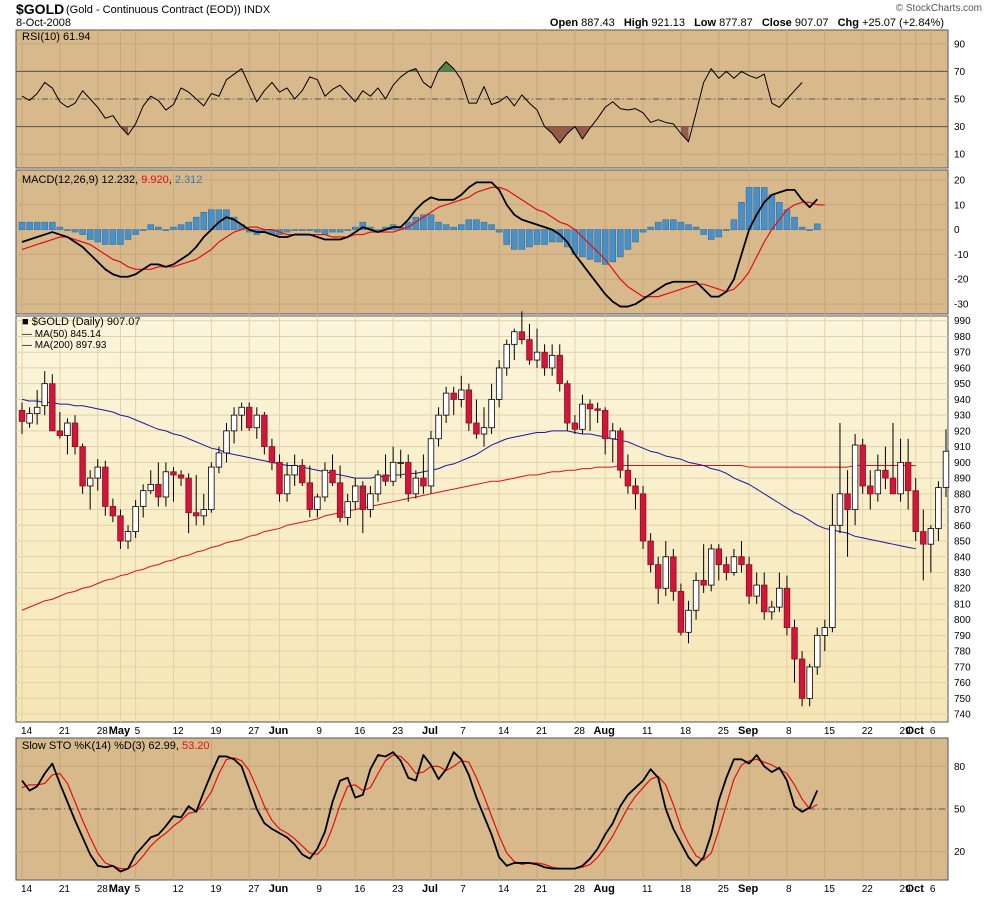  Describe the element at coordinates (254, 889) in the screenshot. I see `x-axis-label-bottom: 27` at that location.